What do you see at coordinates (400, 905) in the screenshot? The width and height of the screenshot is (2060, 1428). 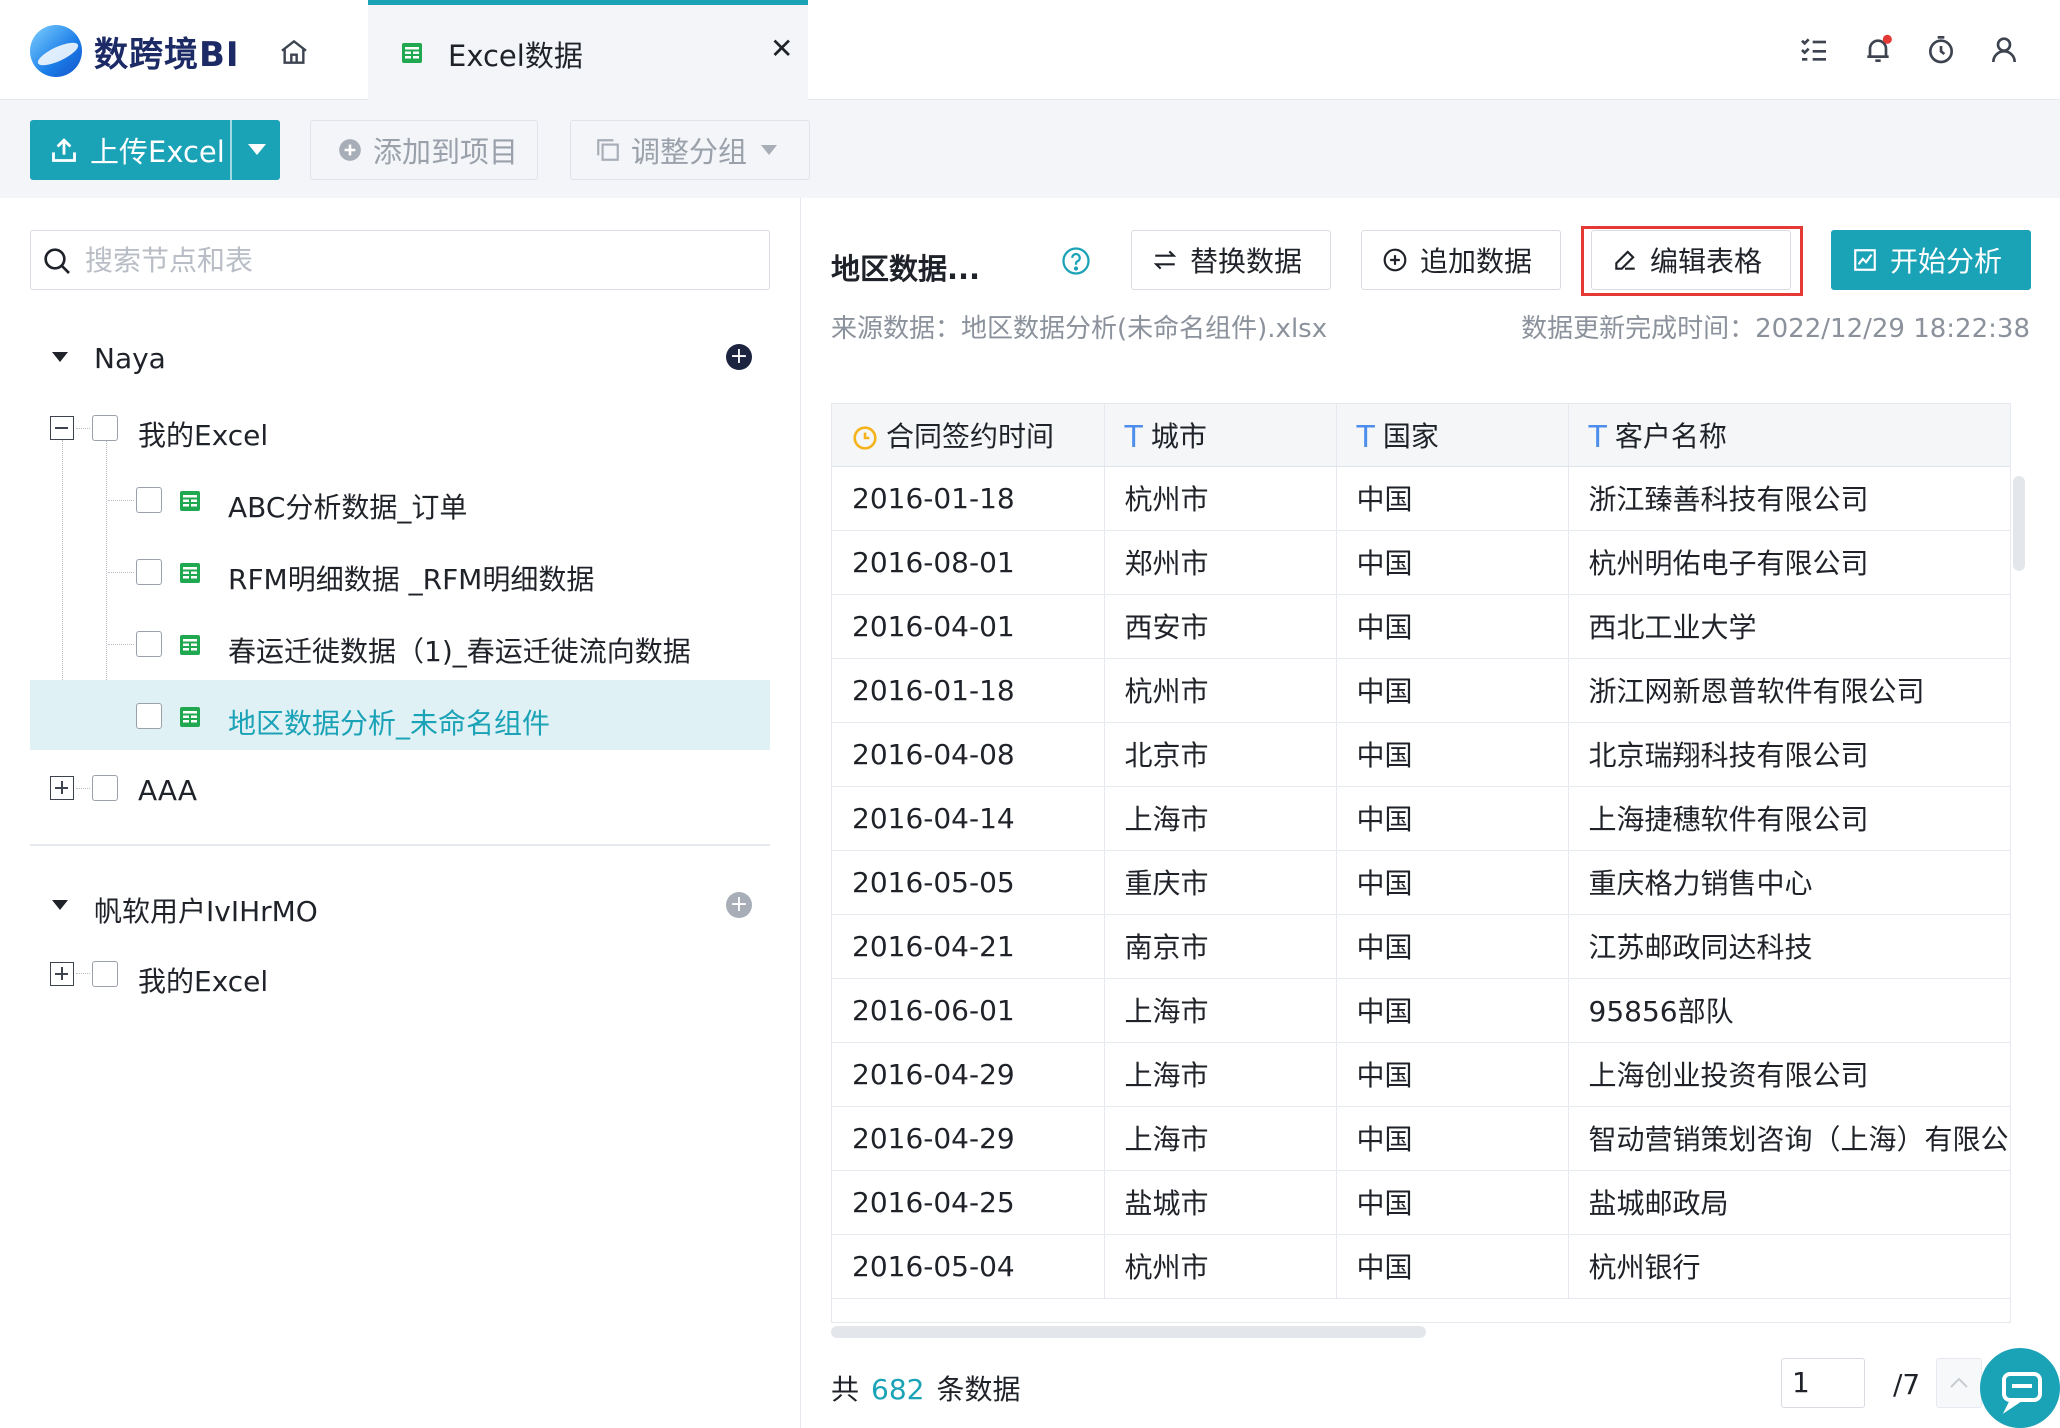 I see `tree-group-fanruan-user: 帆软用户IvIHrMO +` at bounding box center [400, 905].